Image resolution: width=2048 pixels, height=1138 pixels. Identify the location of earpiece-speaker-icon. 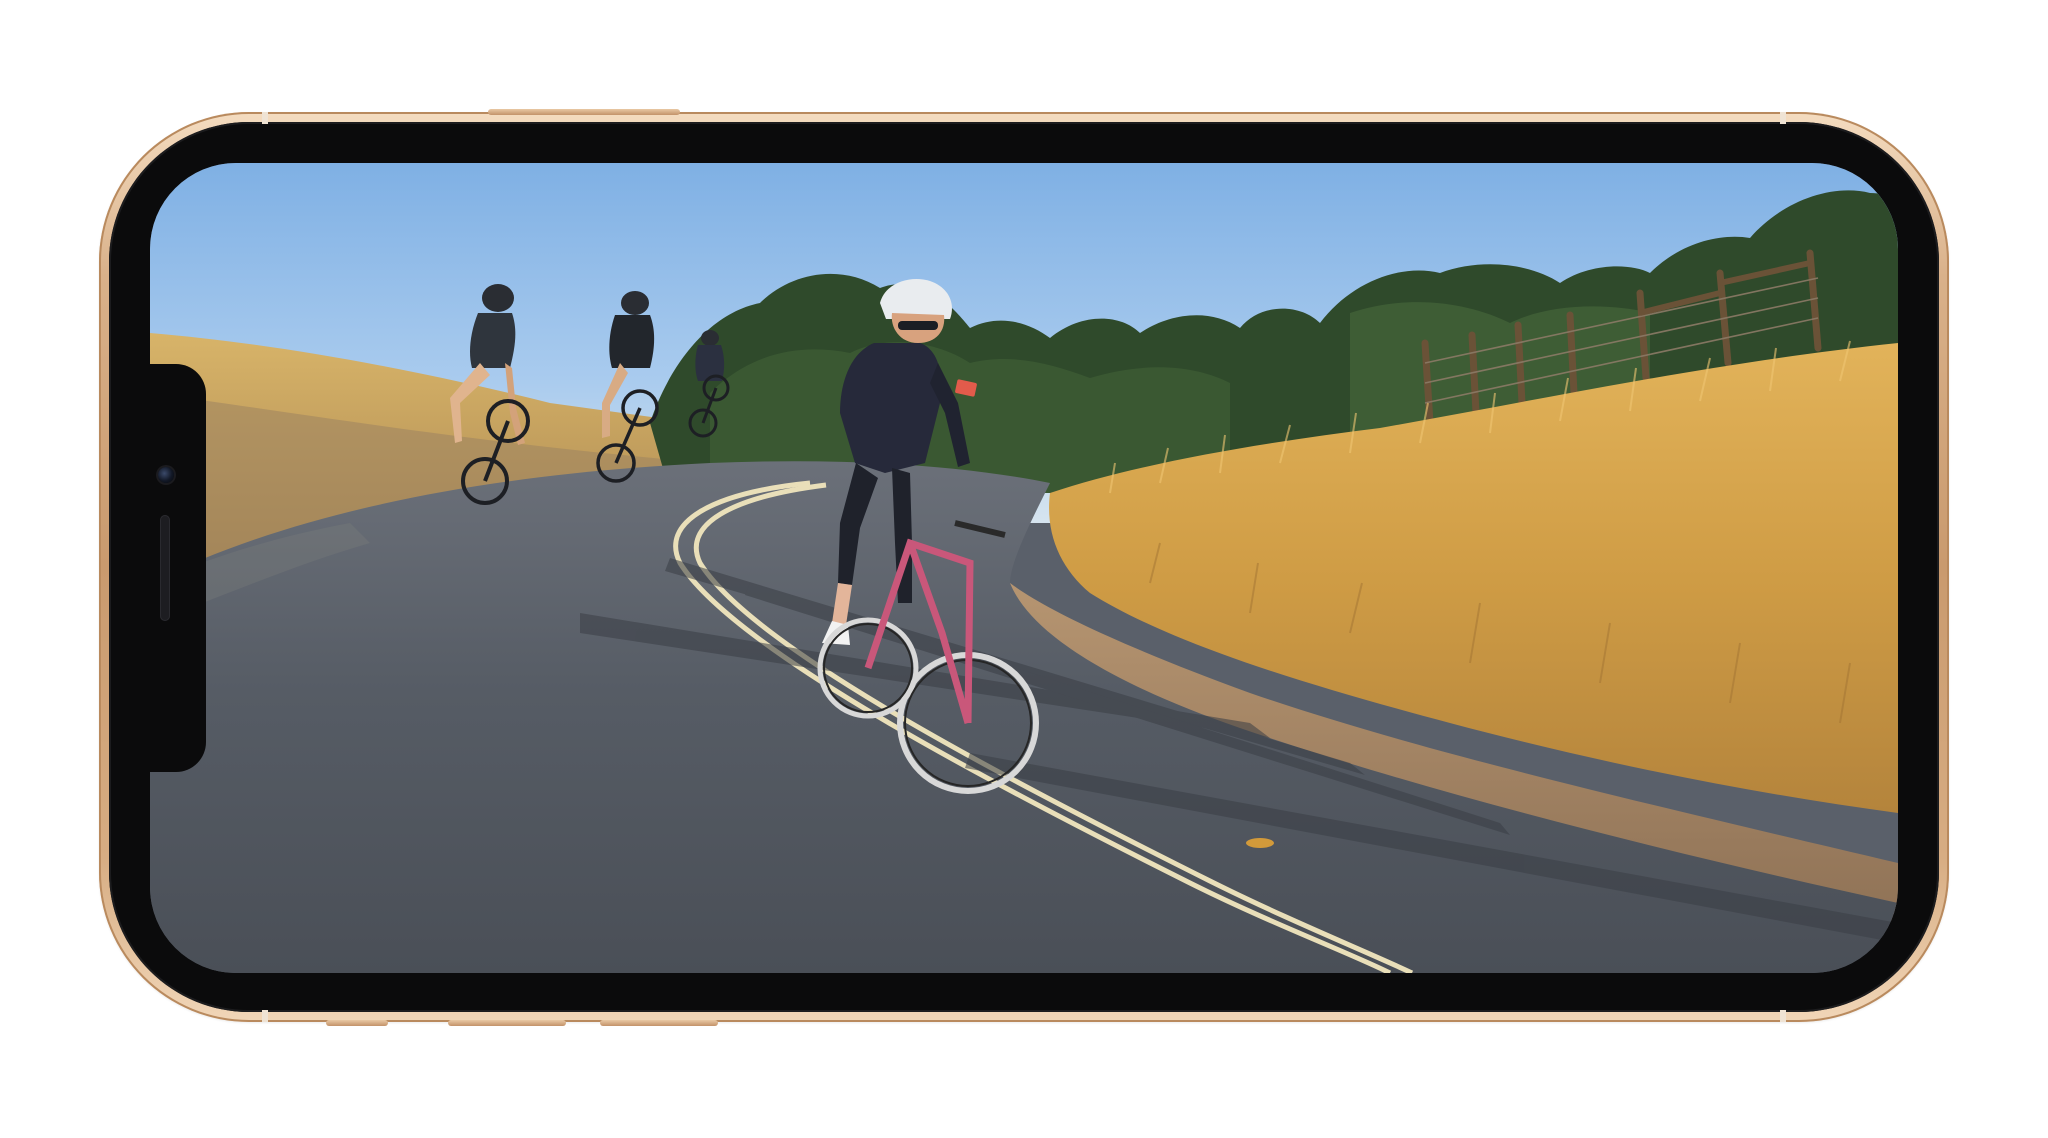
(165, 568).